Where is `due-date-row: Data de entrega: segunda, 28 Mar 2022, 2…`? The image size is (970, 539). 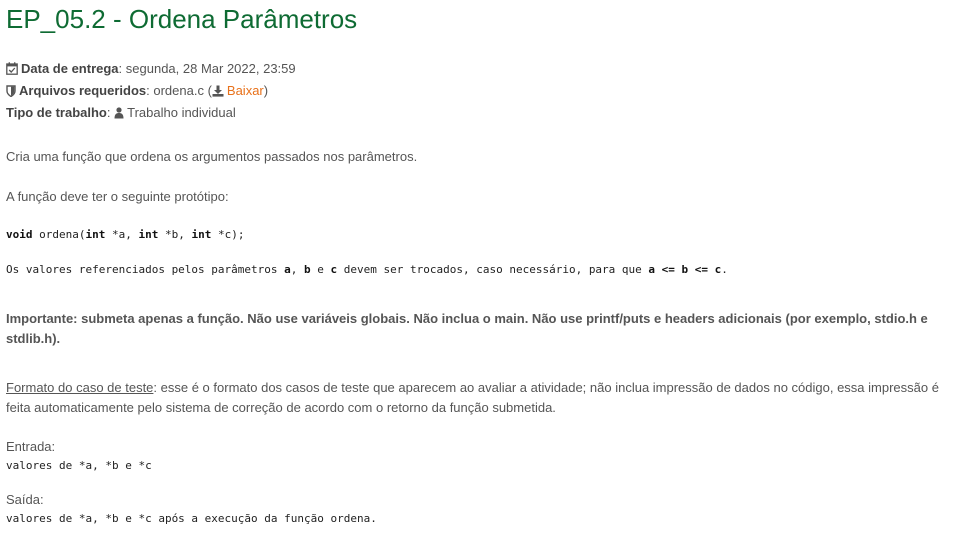
due-date-row: Data de entrega: segunda, 28 Mar 2022, 2… is located at coordinates (151, 70).